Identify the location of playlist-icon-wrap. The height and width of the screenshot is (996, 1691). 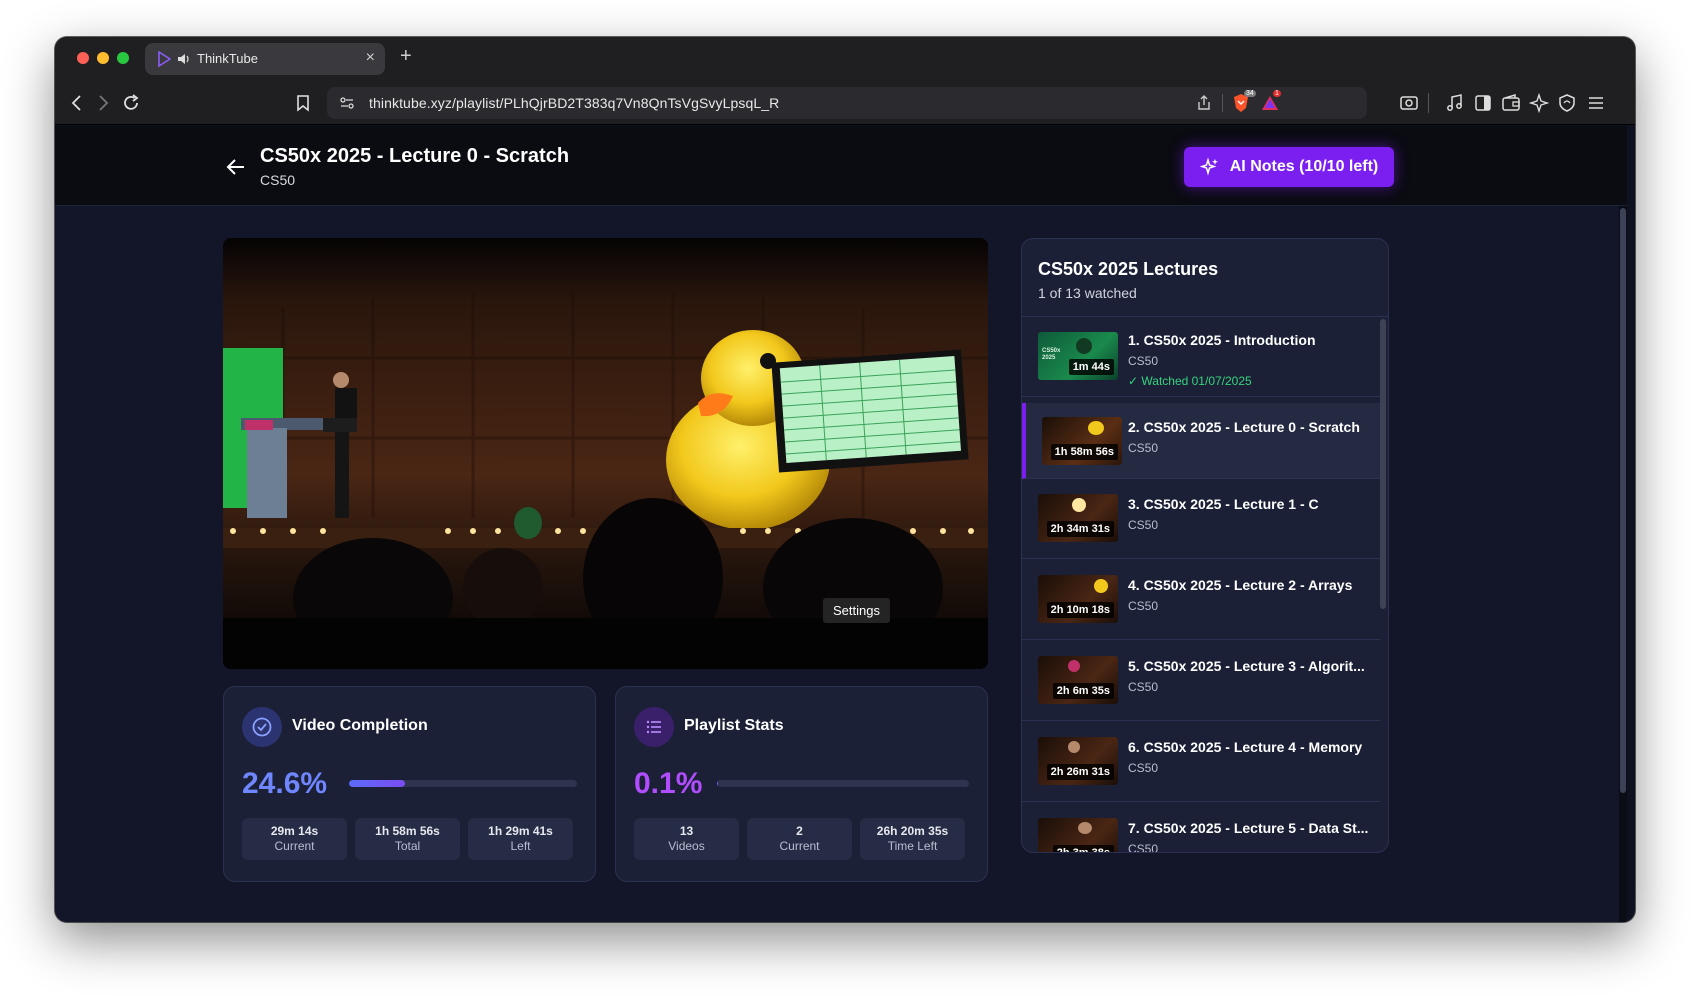
(654, 727).